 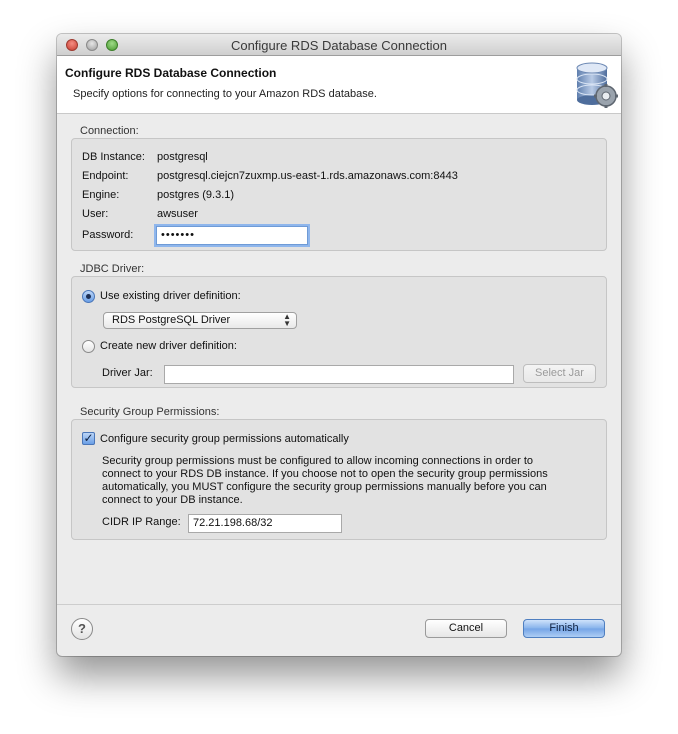 What do you see at coordinates (564, 628) in the screenshot?
I see `finish-button: Finish` at bounding box center [564, 628].